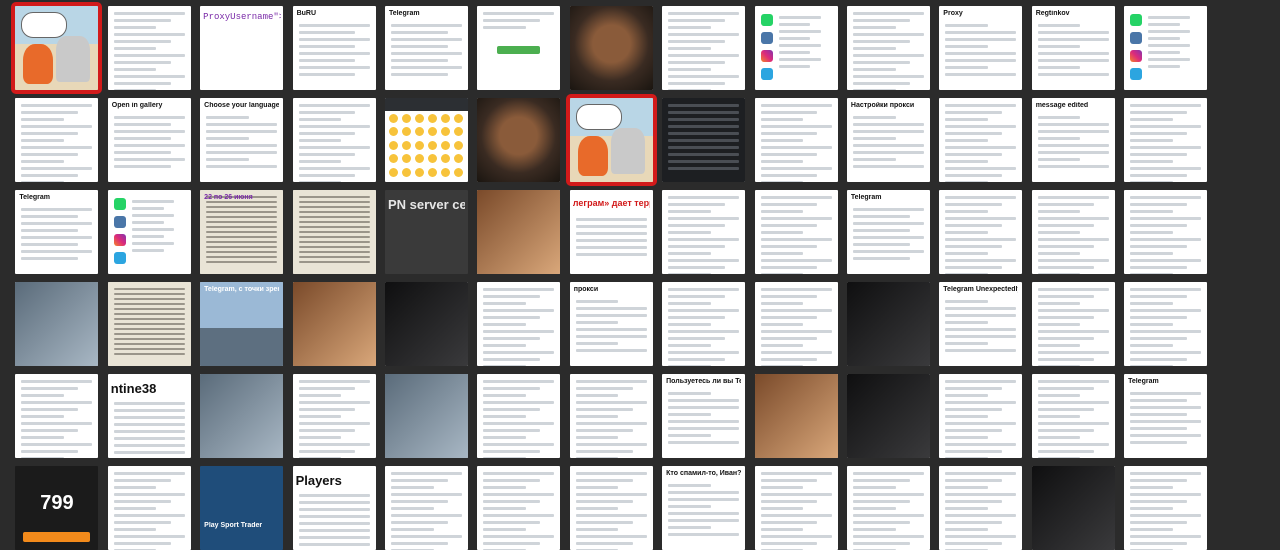 The width and height of the screenshot is (1280, 550). What do you see at coordinates (242, 232) in the screenshot?
I see `image-tile: 22 по 26 июня` at bounding box center [242, 232].